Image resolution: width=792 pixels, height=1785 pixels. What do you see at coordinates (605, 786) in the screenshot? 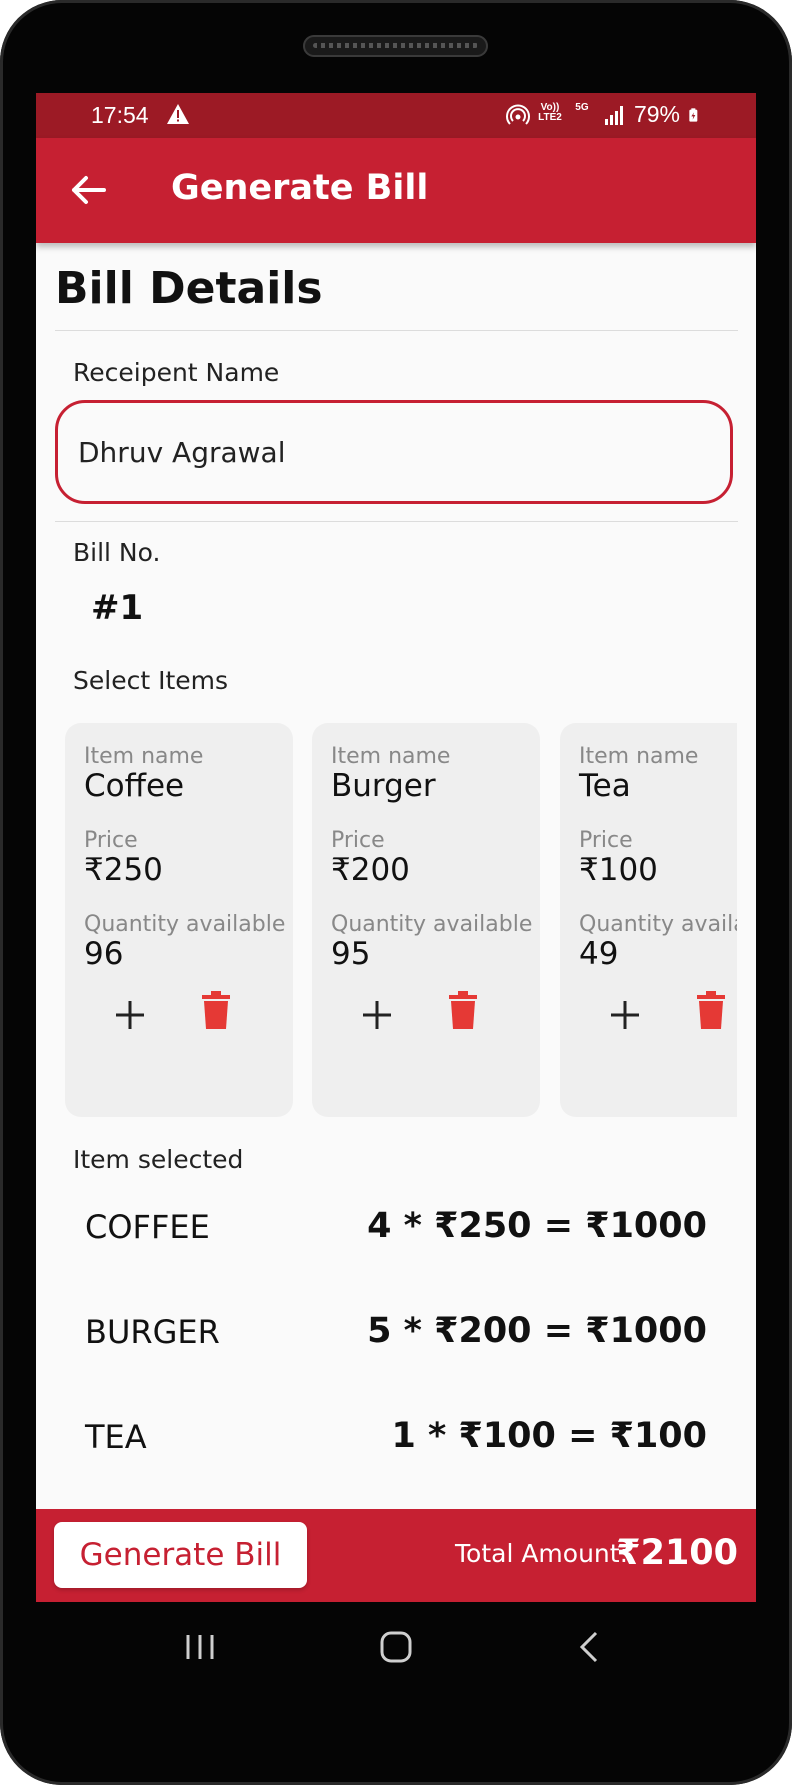
I see `item-name: Tea` at bounding box center [605, 786].